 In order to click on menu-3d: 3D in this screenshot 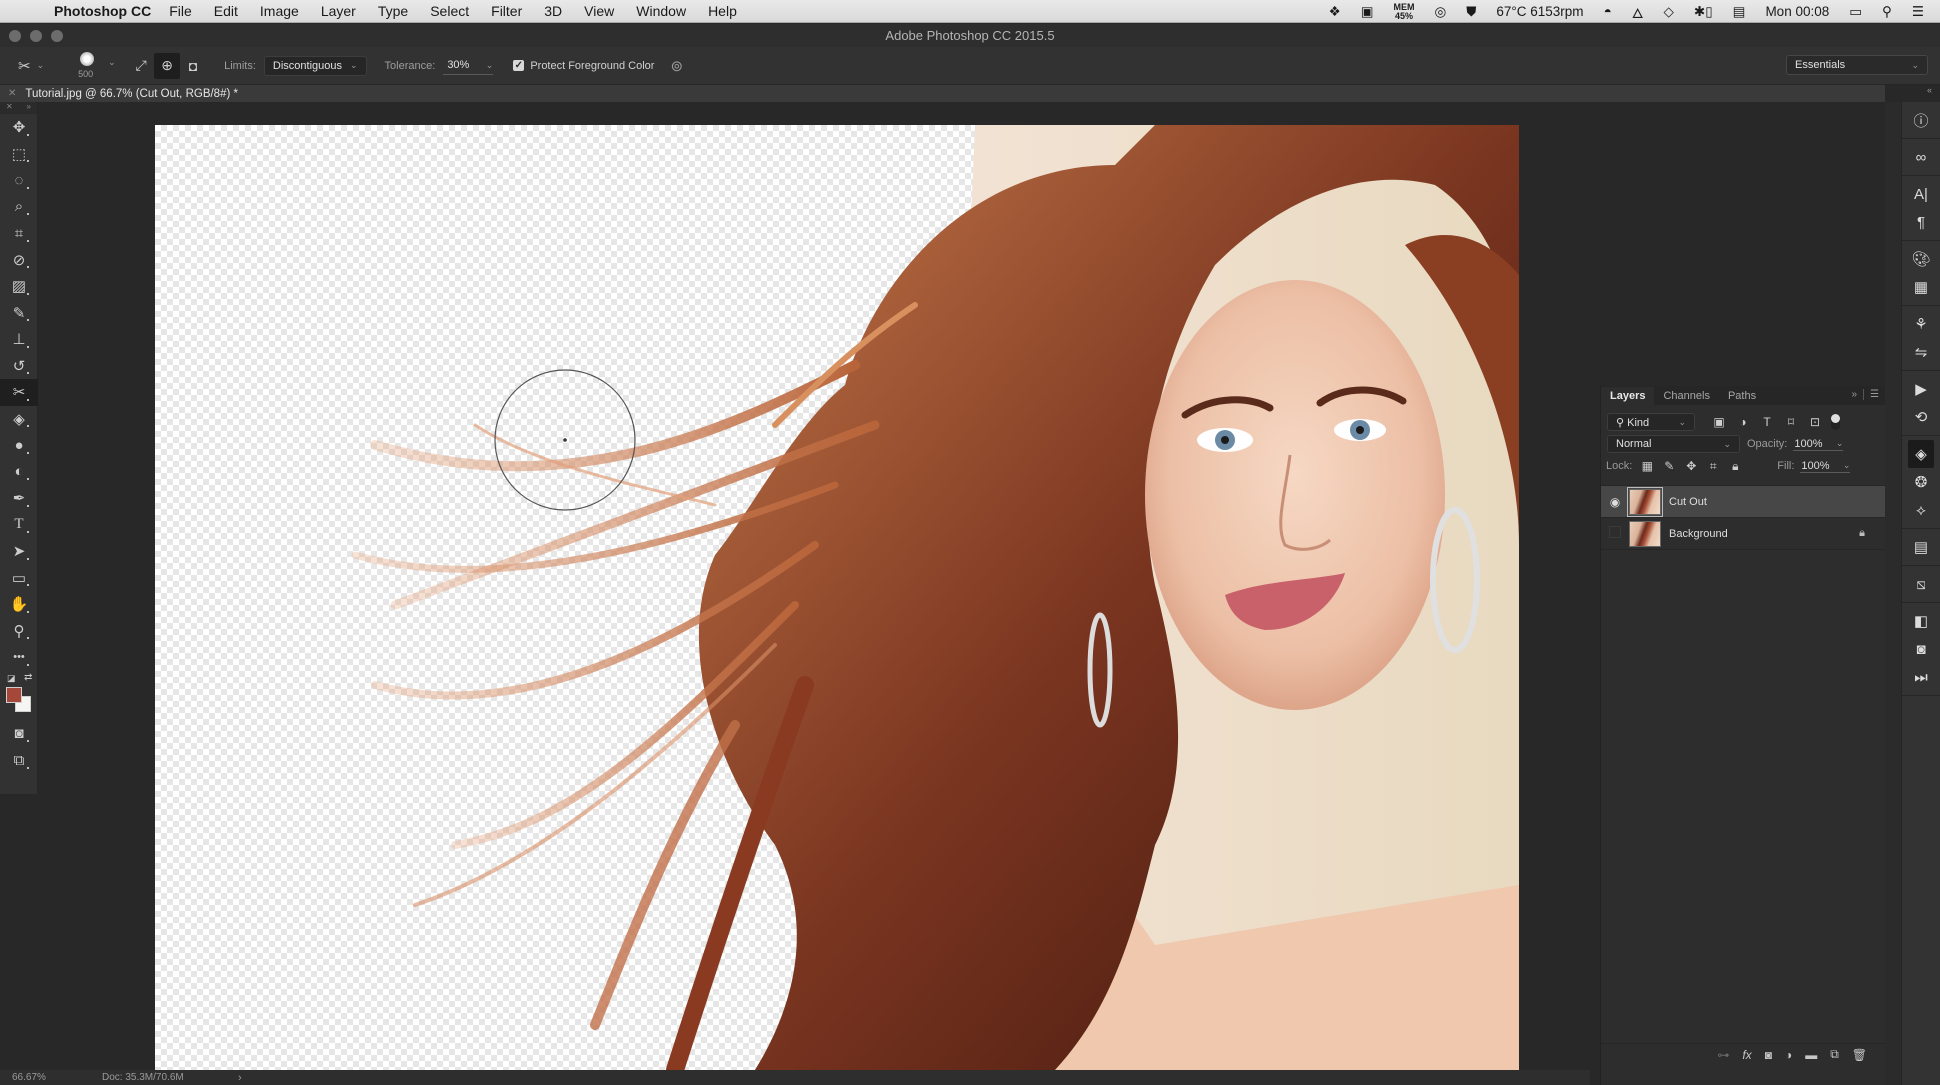, I will do `click(553, 11)`.